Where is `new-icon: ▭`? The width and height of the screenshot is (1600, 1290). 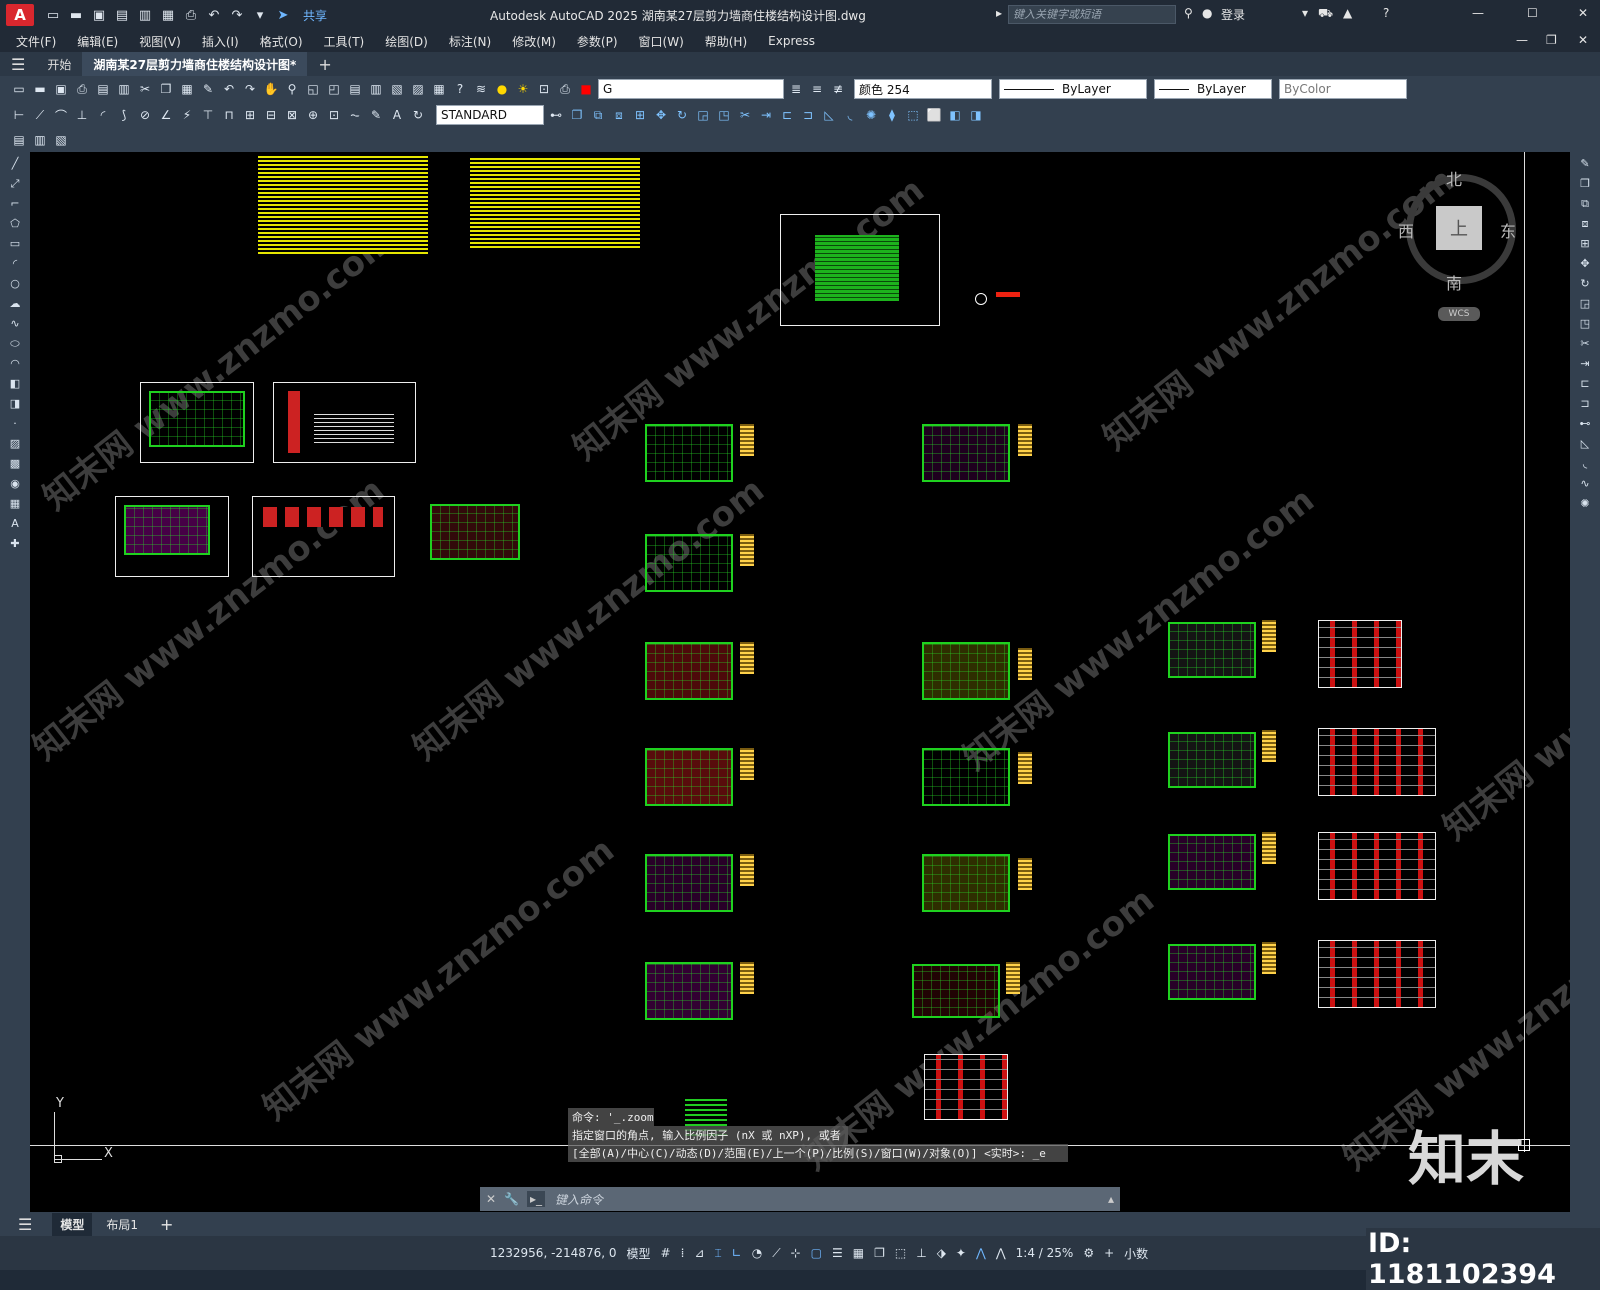 new-icon: ▭ is located at coordinates (19, 89).